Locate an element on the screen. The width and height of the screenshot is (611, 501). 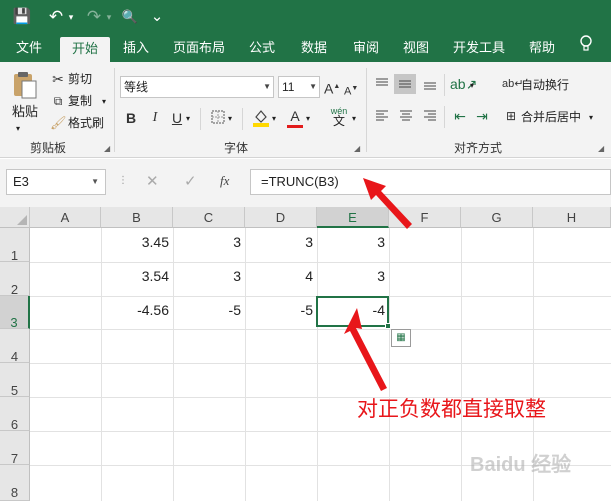
paste-dropdown-icon: ▾ is located at coordinates (18, 129).